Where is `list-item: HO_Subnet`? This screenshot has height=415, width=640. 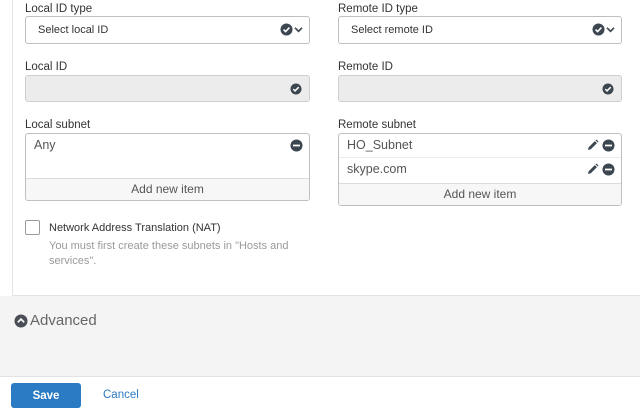 list-item: HO_Subnet is located at coordinates (480, 146).